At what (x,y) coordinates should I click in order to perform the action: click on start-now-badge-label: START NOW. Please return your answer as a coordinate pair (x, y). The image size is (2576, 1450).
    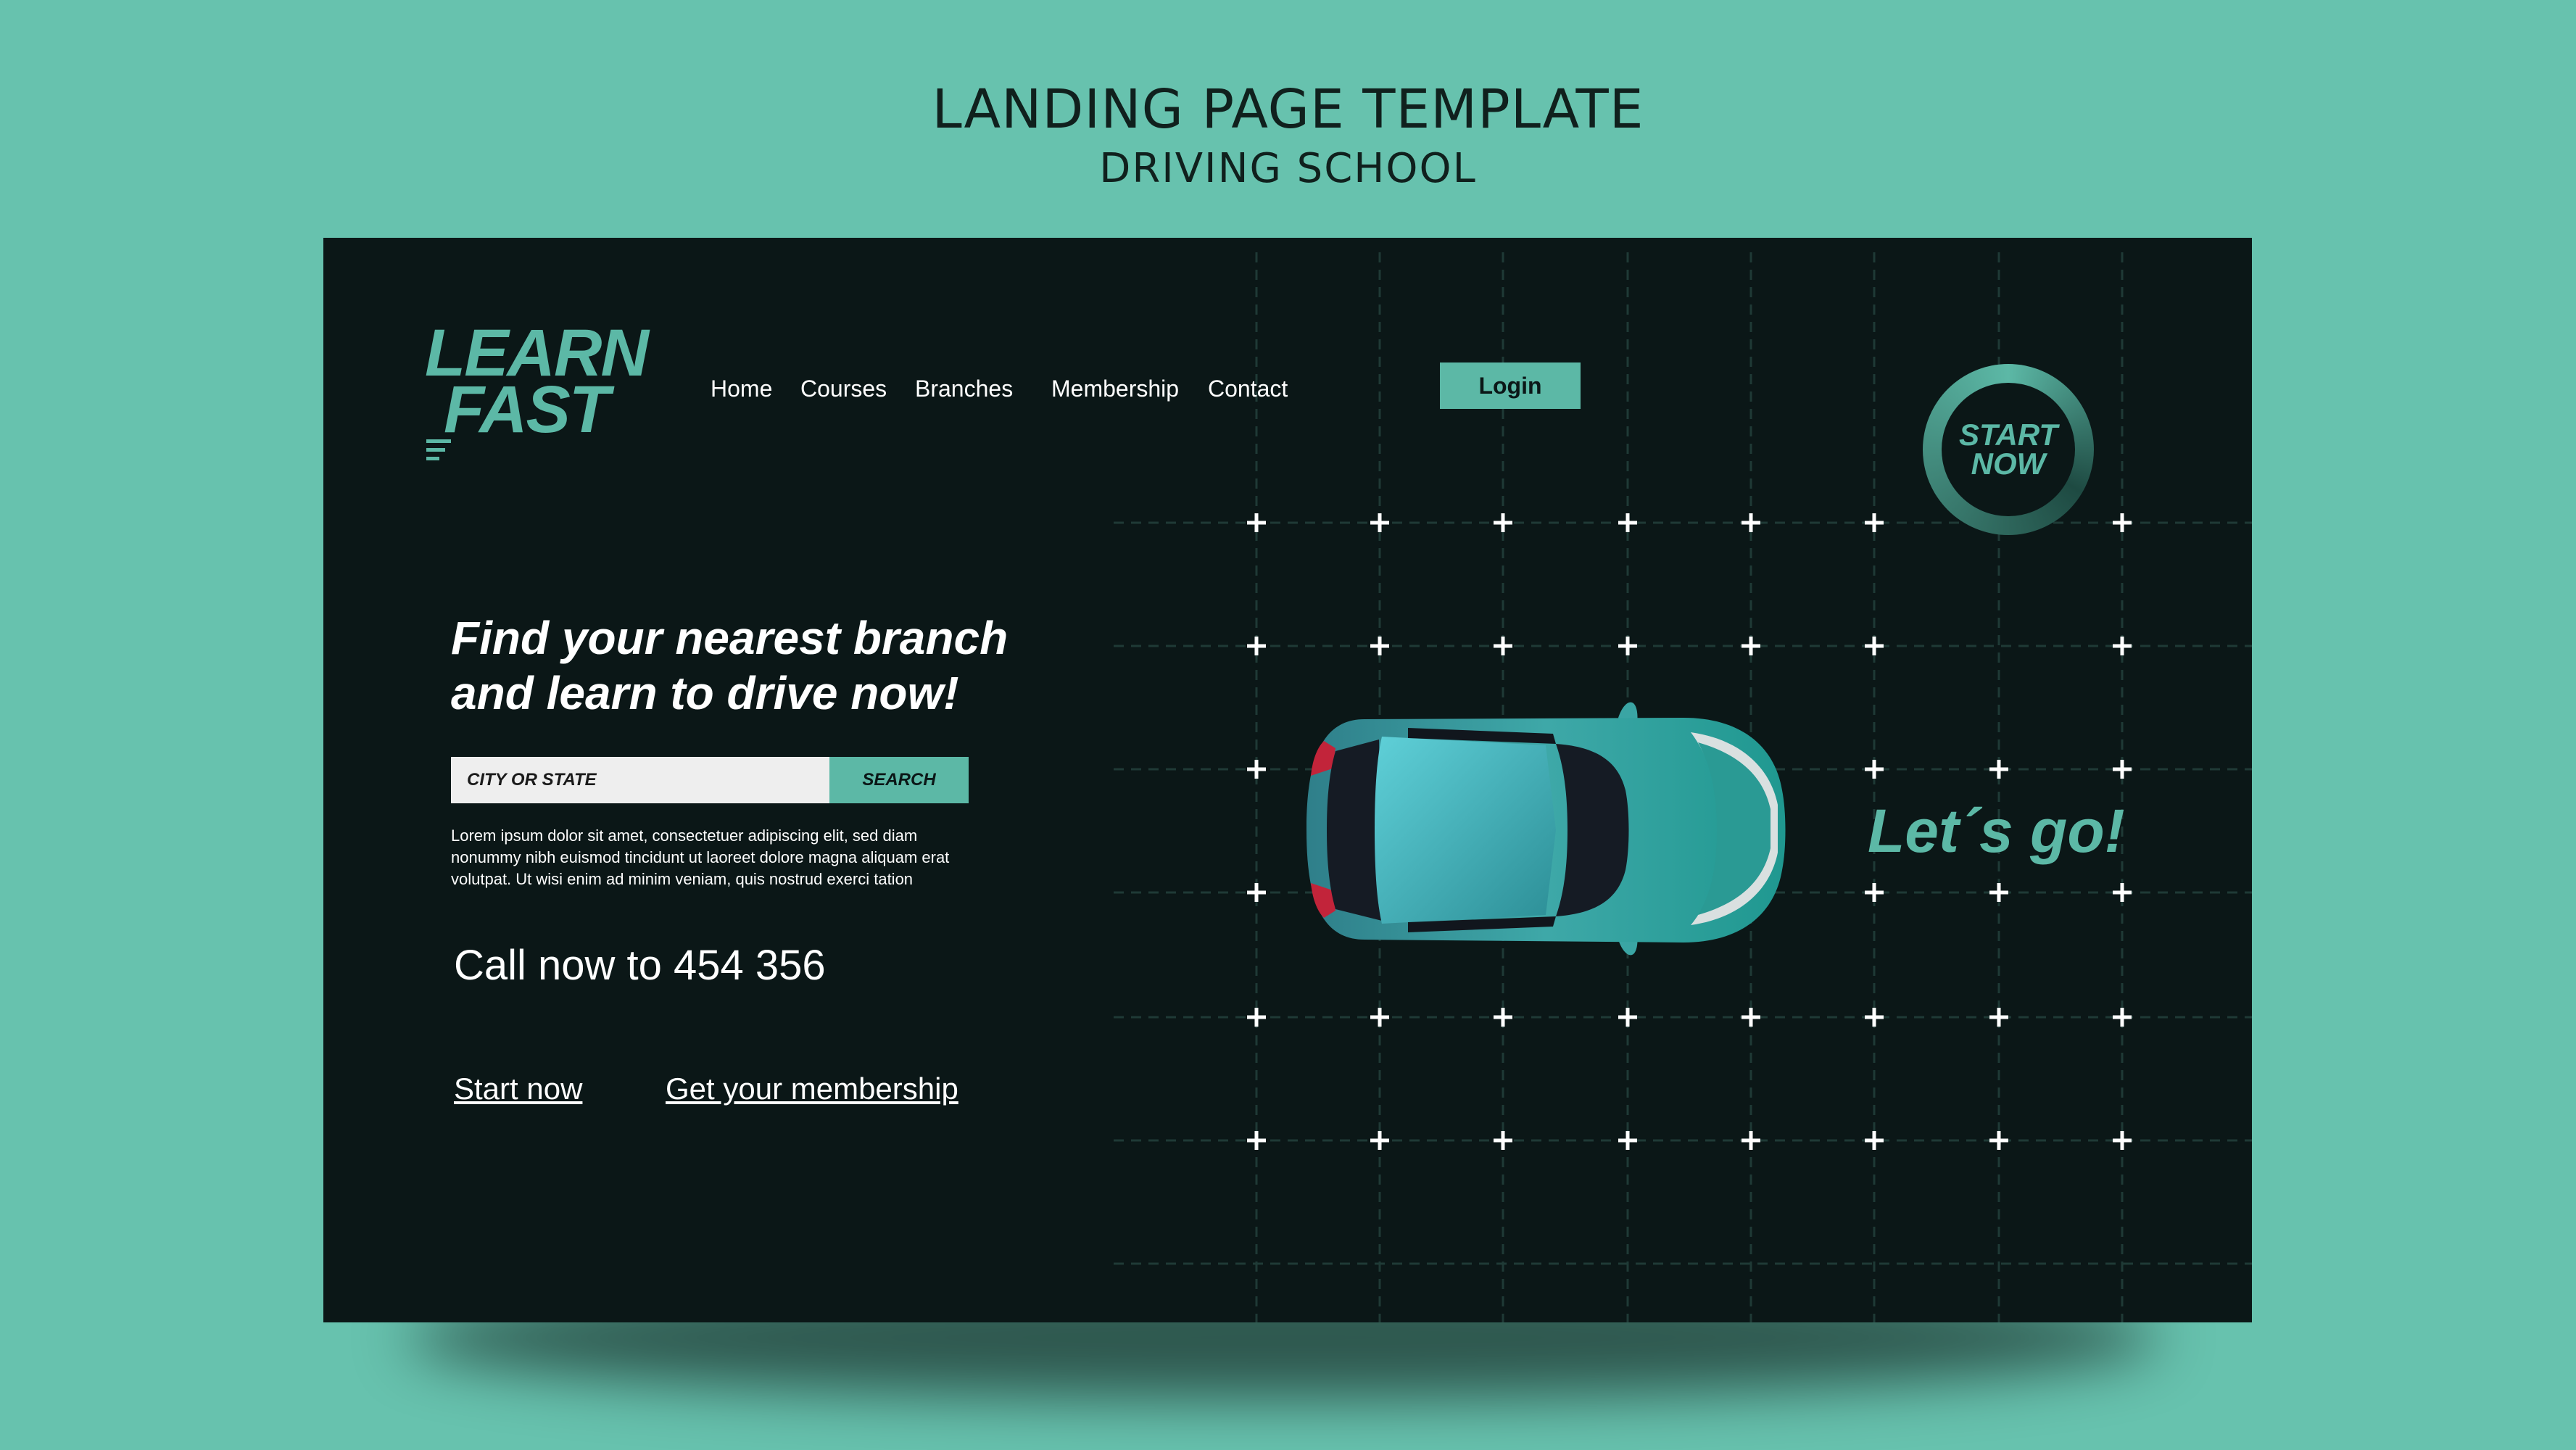
    Looking at the image, I should click on (2009, 449).